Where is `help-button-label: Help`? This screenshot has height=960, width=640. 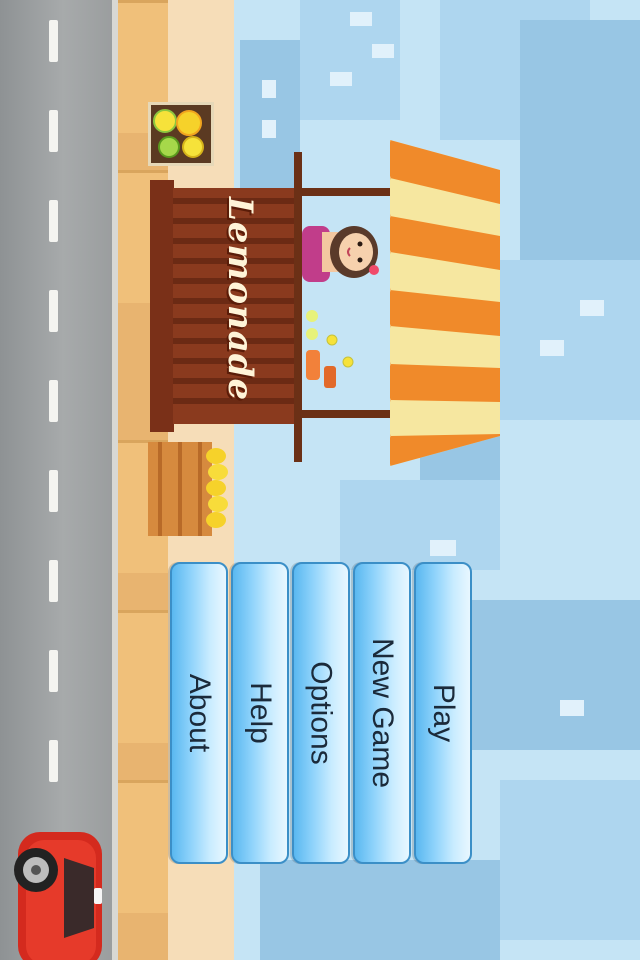 help-button-label: Help is located at coordinates (261, 713).